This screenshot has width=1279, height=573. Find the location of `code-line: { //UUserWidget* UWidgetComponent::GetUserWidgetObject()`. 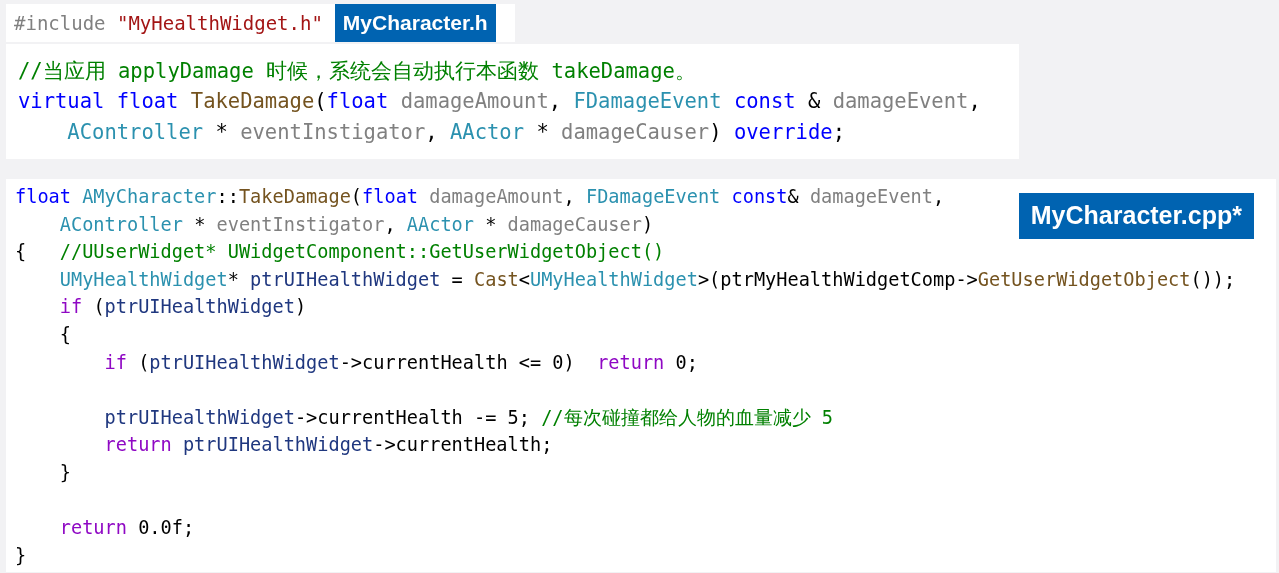

code-line: { //UUserWidget* UWidgetComponent::GetUserWidgetObject() is located at coordinates (340, 252).